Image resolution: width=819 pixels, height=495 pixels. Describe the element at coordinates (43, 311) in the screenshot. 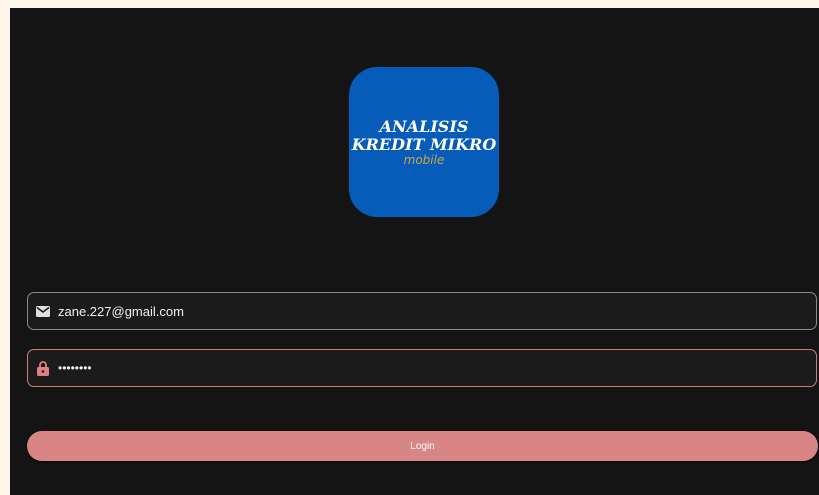

I see `mail-icon` at that location.